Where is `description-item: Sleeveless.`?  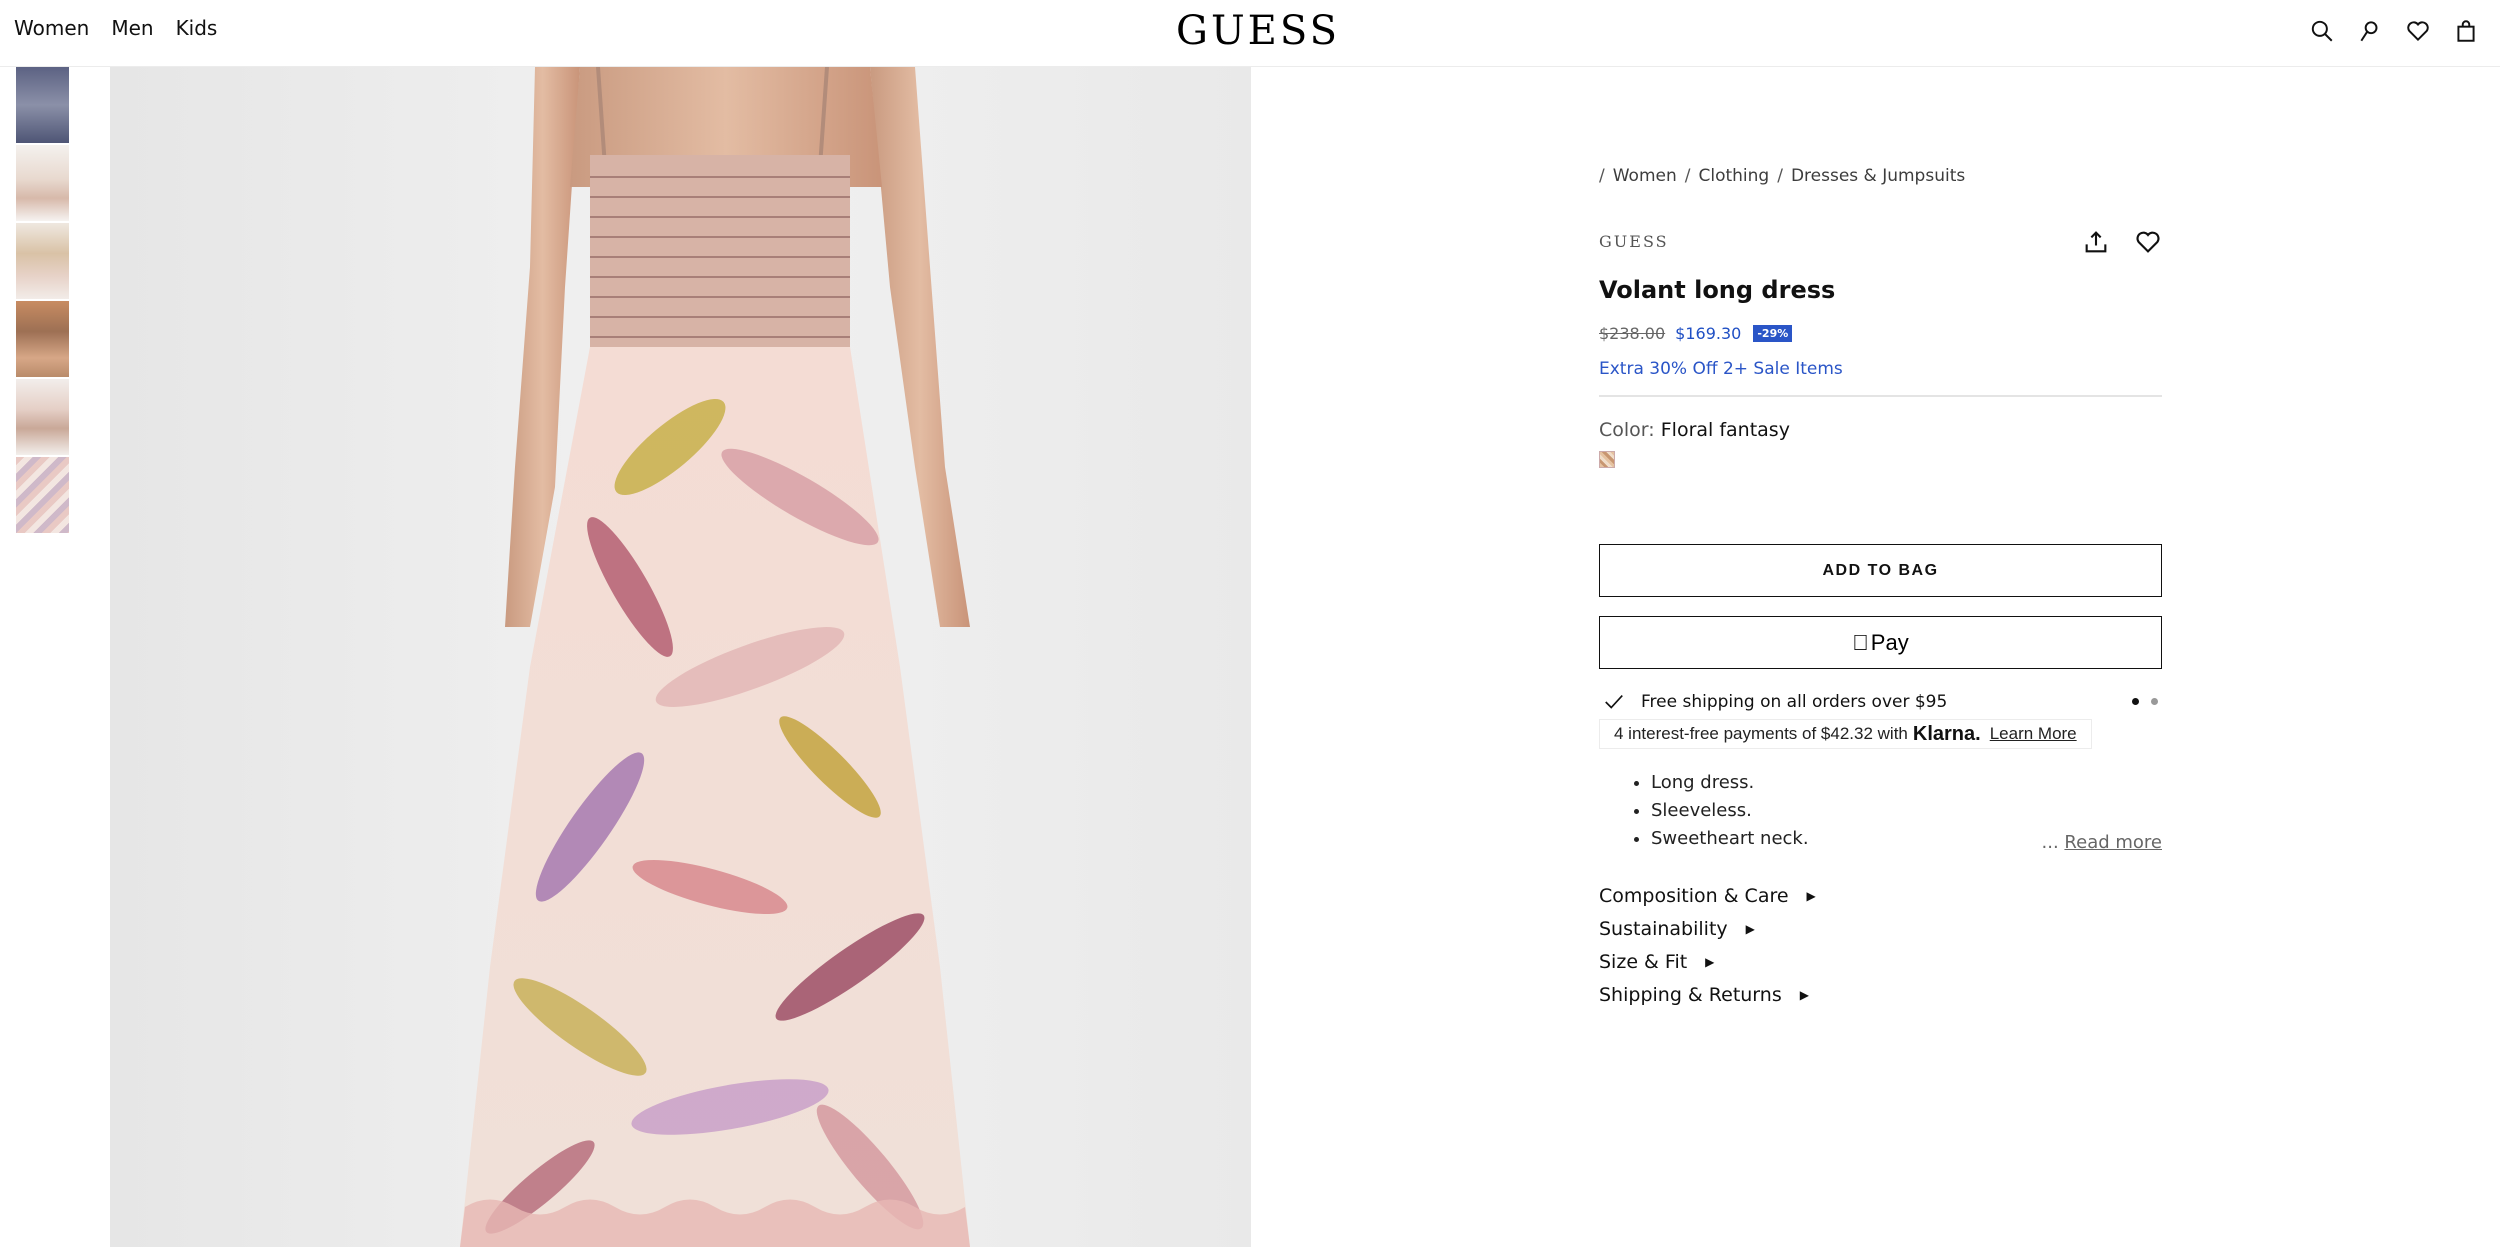
description-item: Sleeveless. is located at coordinates (1906, 811).